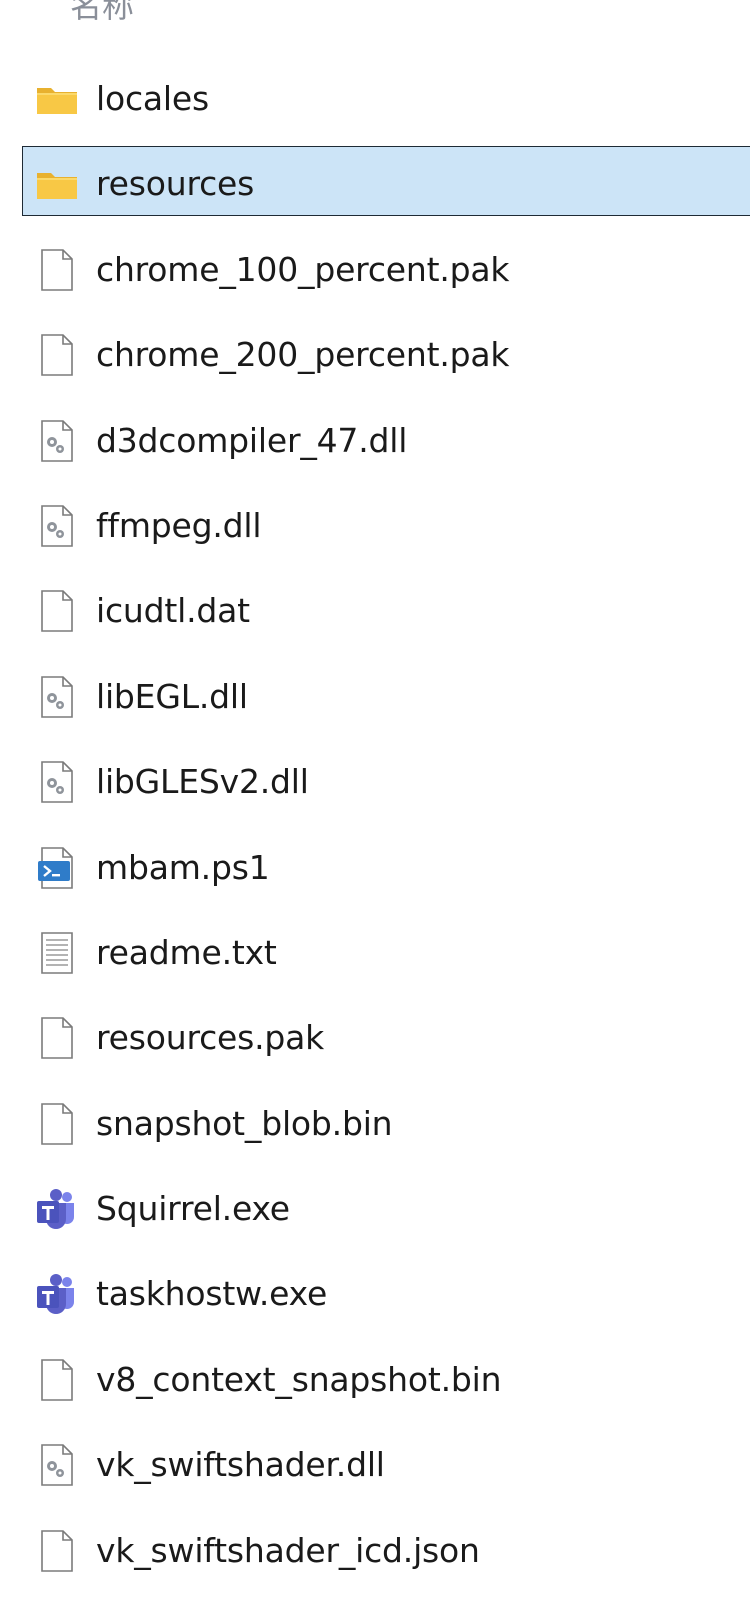 The image size is (750, 1616). What do you see at coordinates (375, 783) in the screenshot?
I see `file-row: libGLESv2.dll` at bounding box center [375, 783].